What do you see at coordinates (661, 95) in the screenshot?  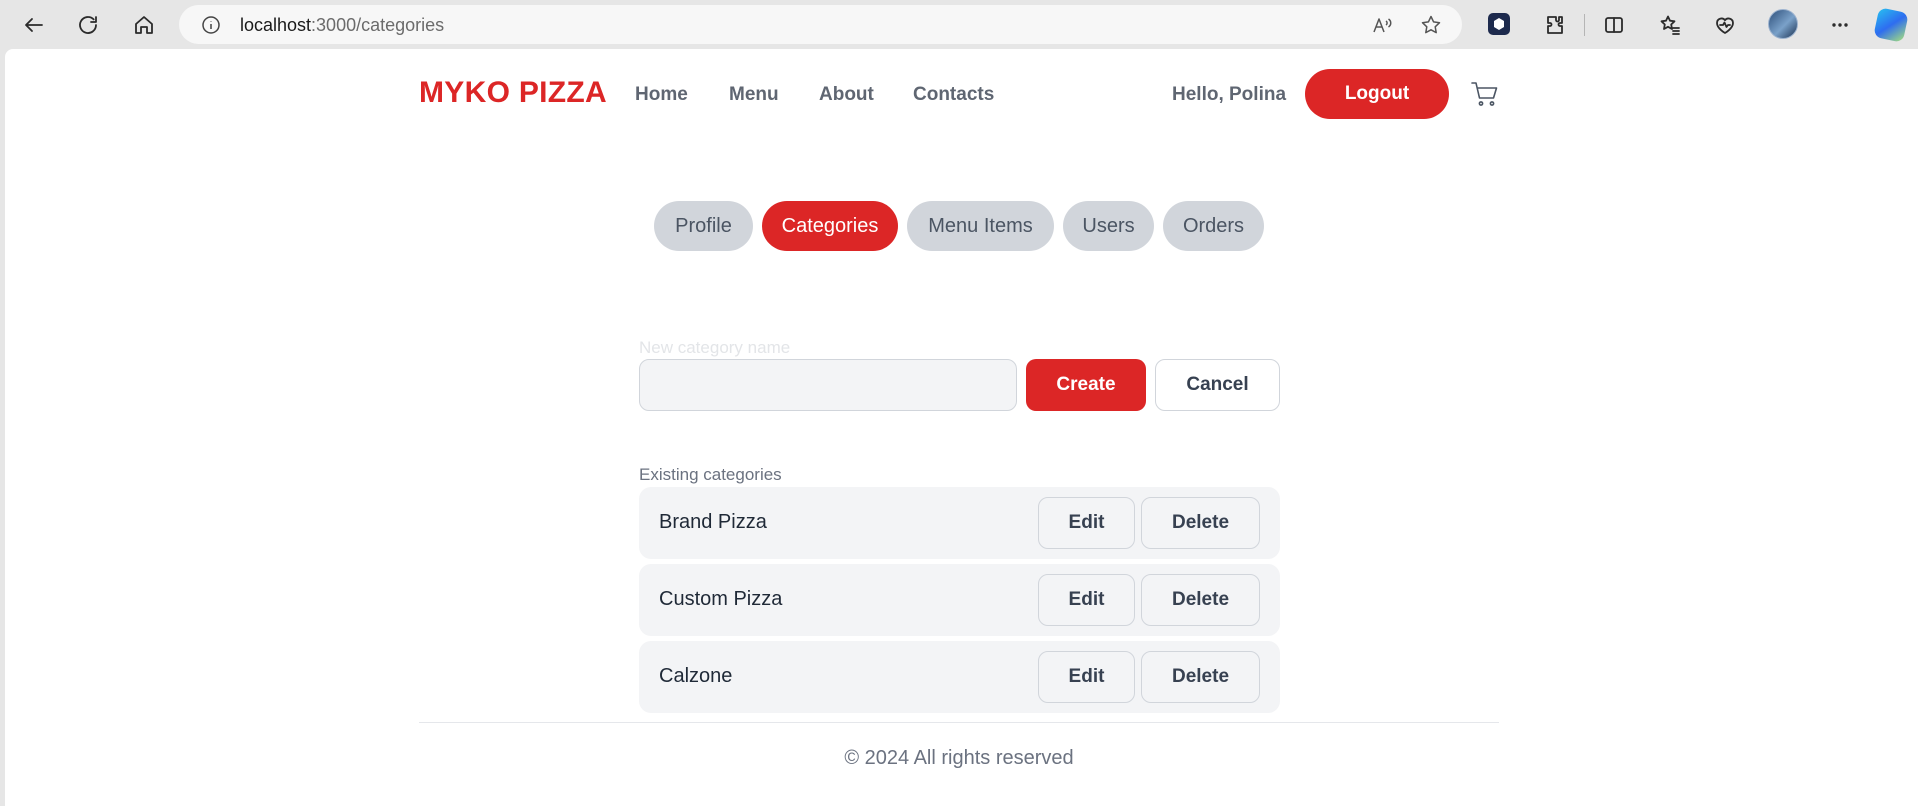 I see `nav-home: Home` at bounding box center [661, 95].